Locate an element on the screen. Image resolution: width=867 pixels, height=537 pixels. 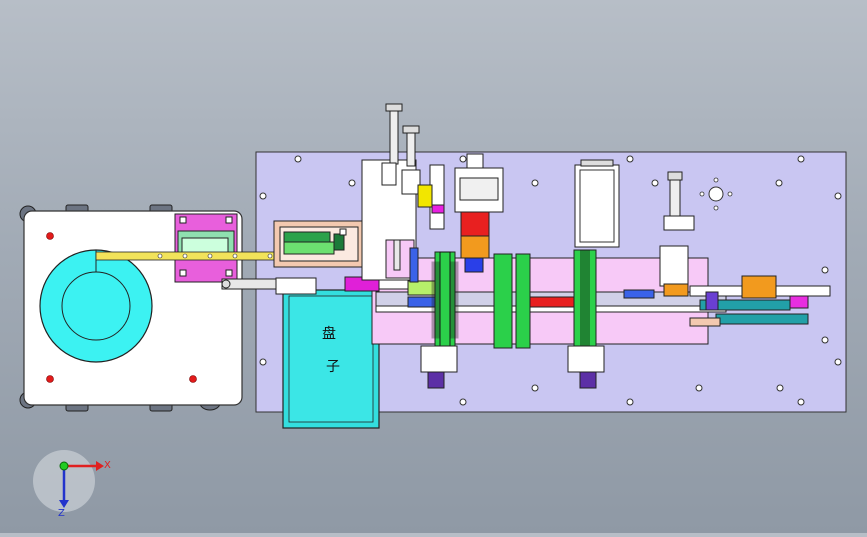
x-axis-label: X is located at coordinates (107, 465).